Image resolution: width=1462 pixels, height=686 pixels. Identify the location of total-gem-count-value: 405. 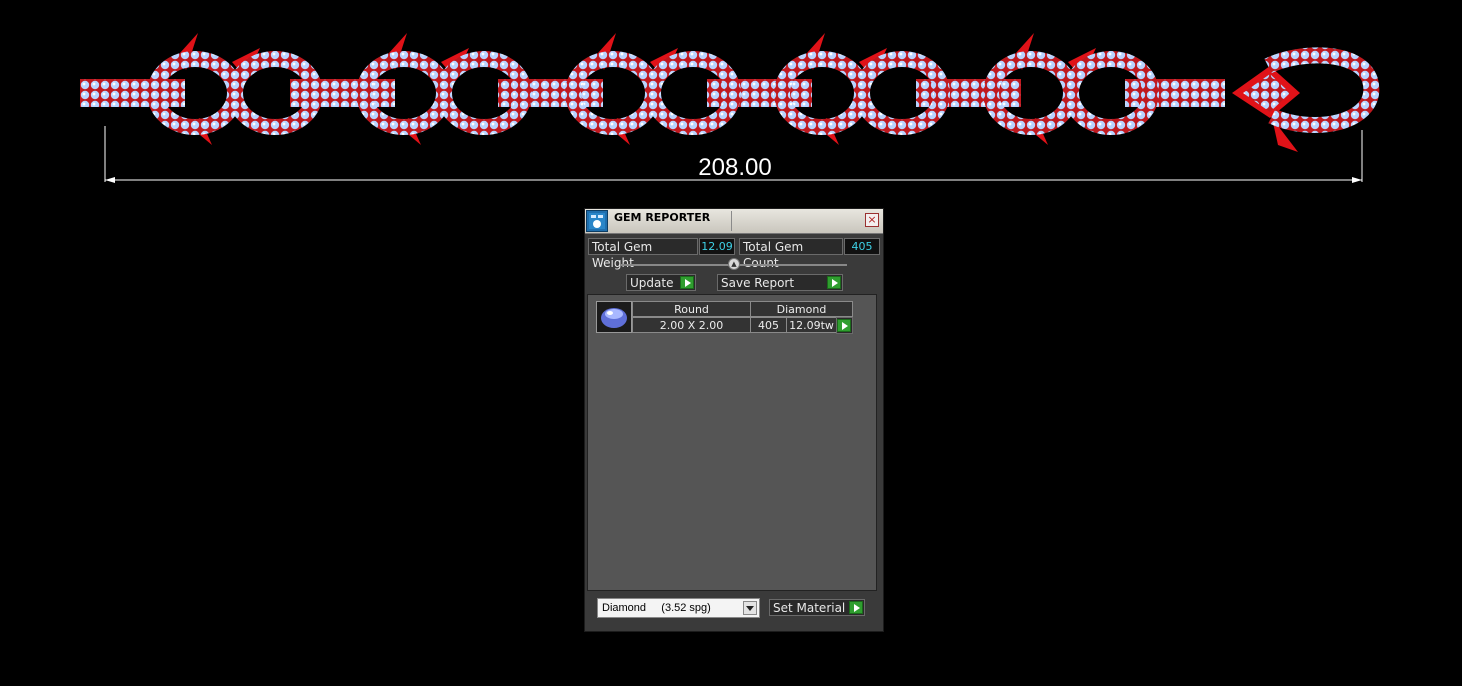
(862, 246).